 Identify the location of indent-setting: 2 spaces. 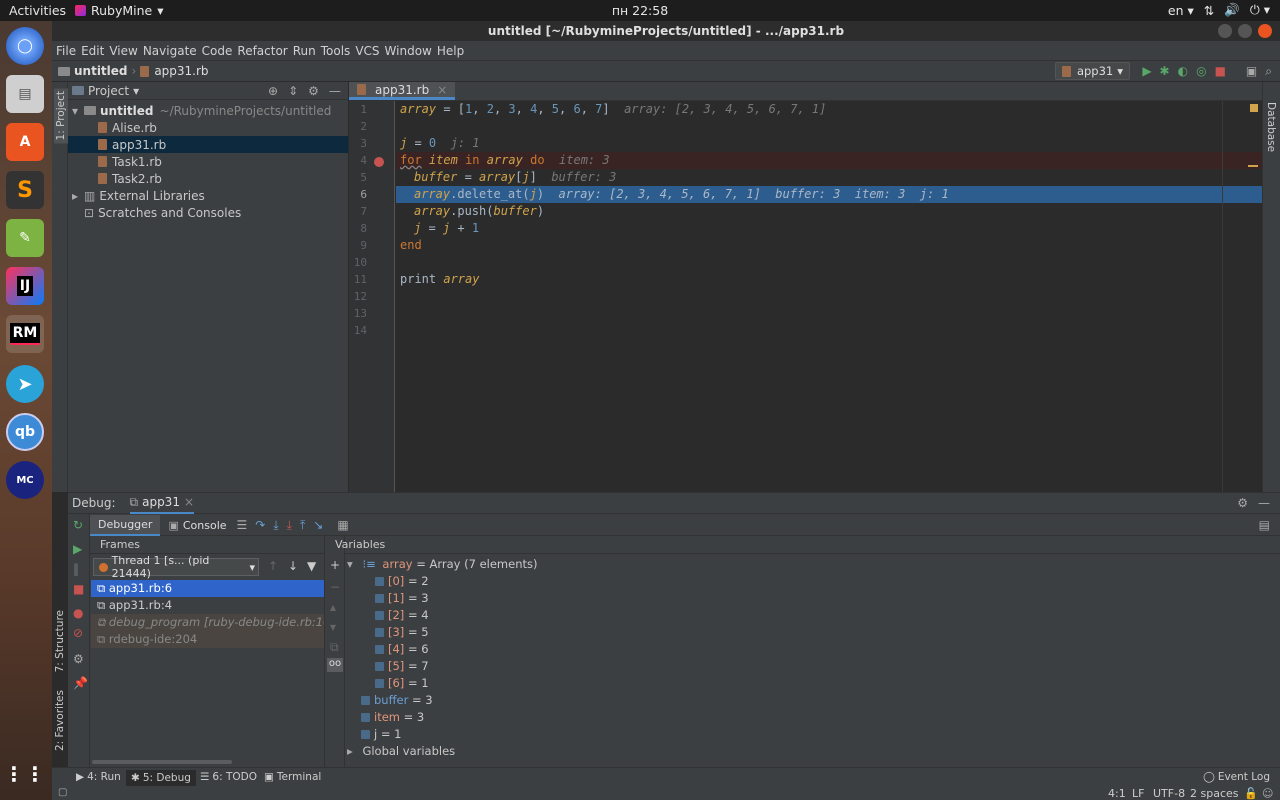
(1214, 793).